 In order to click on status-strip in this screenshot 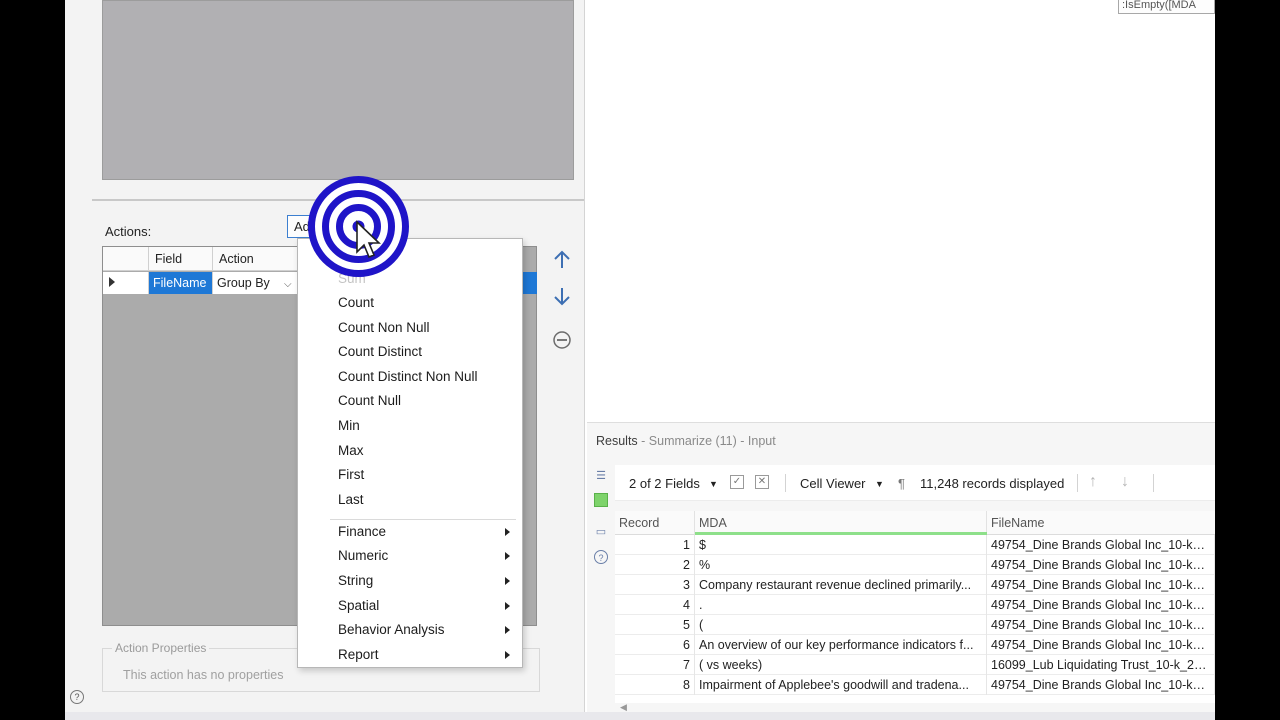, I will do `click(640, 716)`.